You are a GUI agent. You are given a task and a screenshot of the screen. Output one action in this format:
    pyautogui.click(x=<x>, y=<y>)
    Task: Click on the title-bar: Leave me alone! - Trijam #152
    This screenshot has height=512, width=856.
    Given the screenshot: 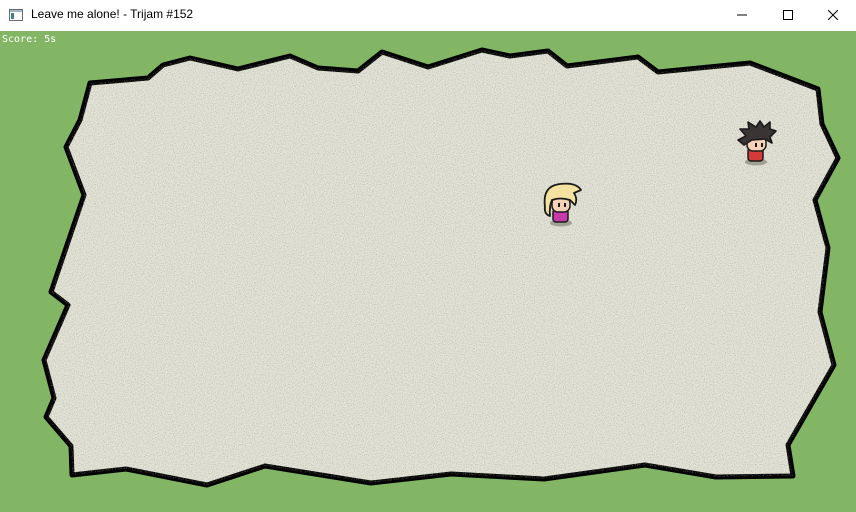 What is the action you would take?
    pyautogui.click(x=428, y=16)
    